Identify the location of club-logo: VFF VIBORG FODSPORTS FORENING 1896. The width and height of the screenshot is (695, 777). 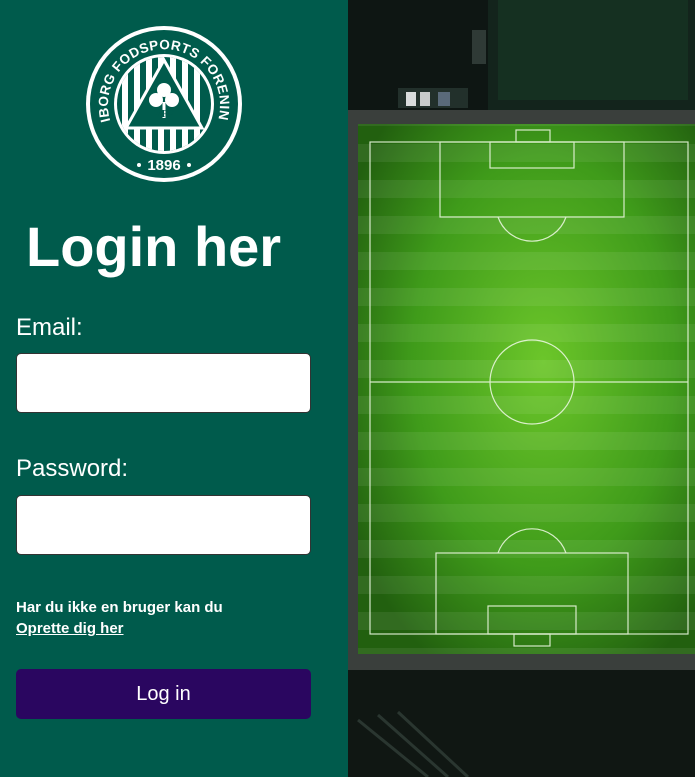
(163, 103).